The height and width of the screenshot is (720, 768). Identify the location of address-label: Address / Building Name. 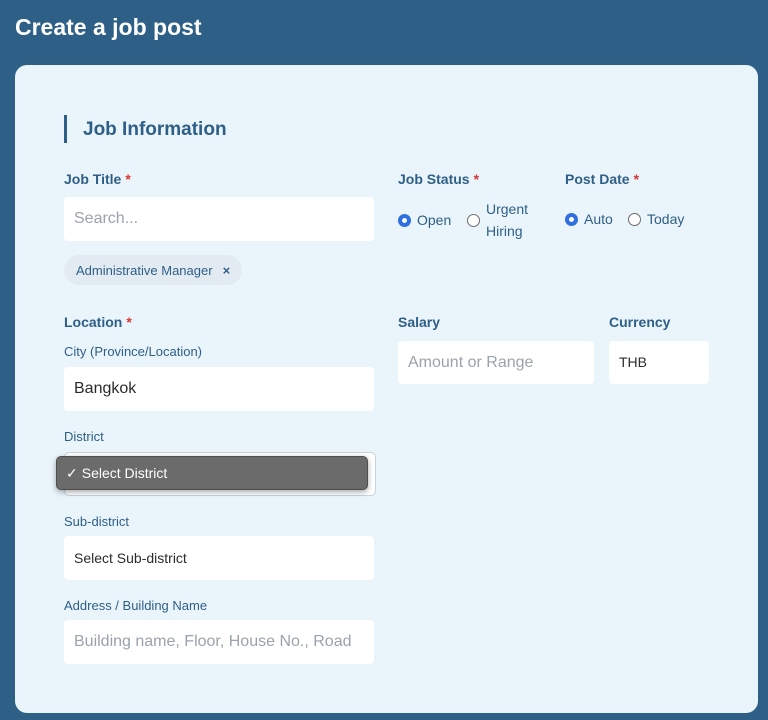
(136, 605).